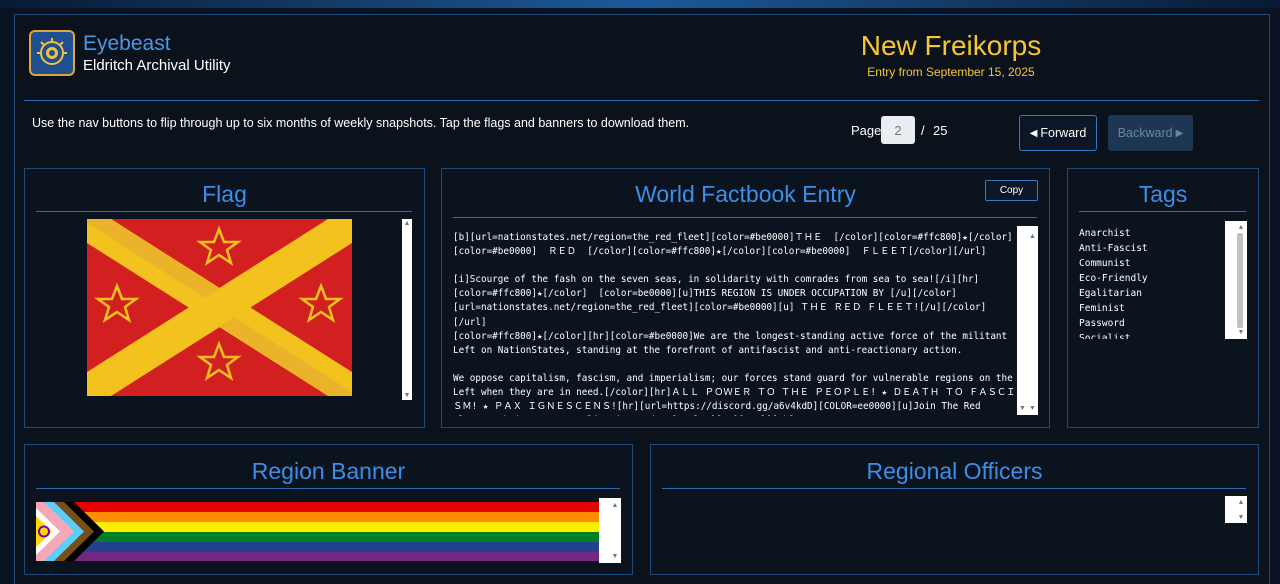 The width and height of the screenshot is (1280, 584). What do you see at coordinates (1102, 323) in the screenshot?
I see `tag-item: Password` at bounding box center [1102, 323].